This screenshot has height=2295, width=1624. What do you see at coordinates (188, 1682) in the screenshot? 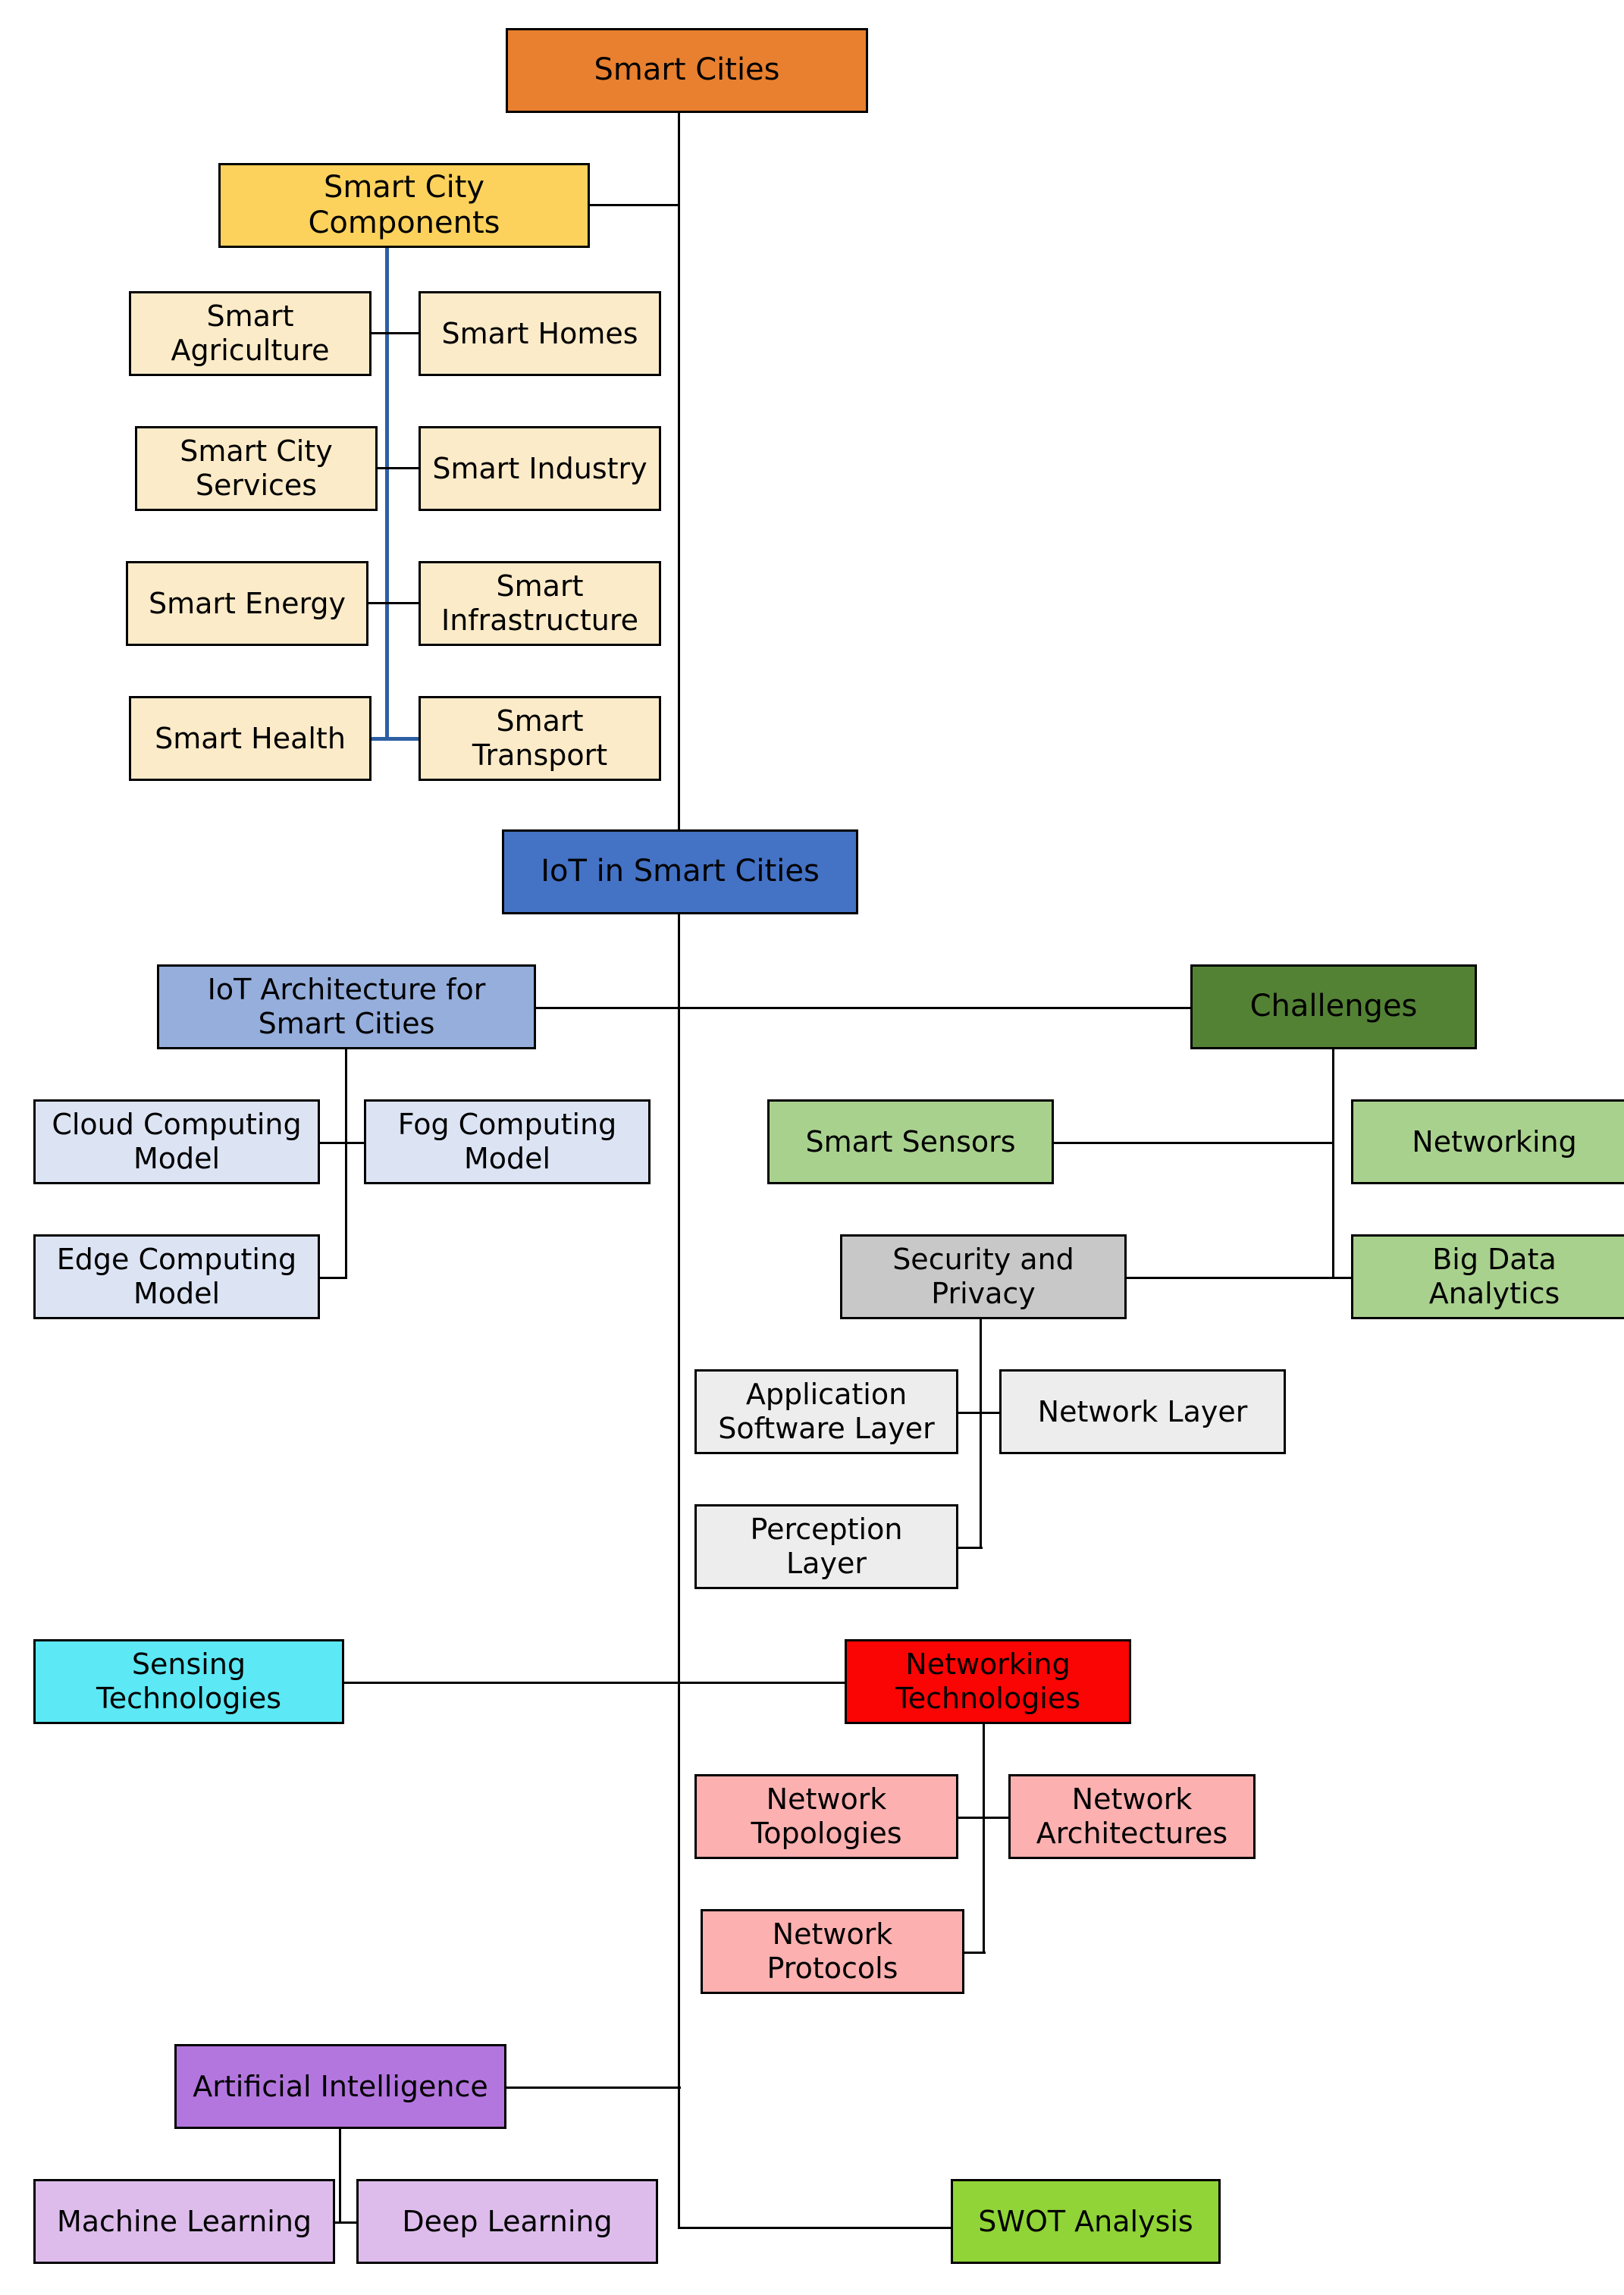
I see `node-sensing-technologies: Sensing Technologies` at bounding box center [188, 1682].